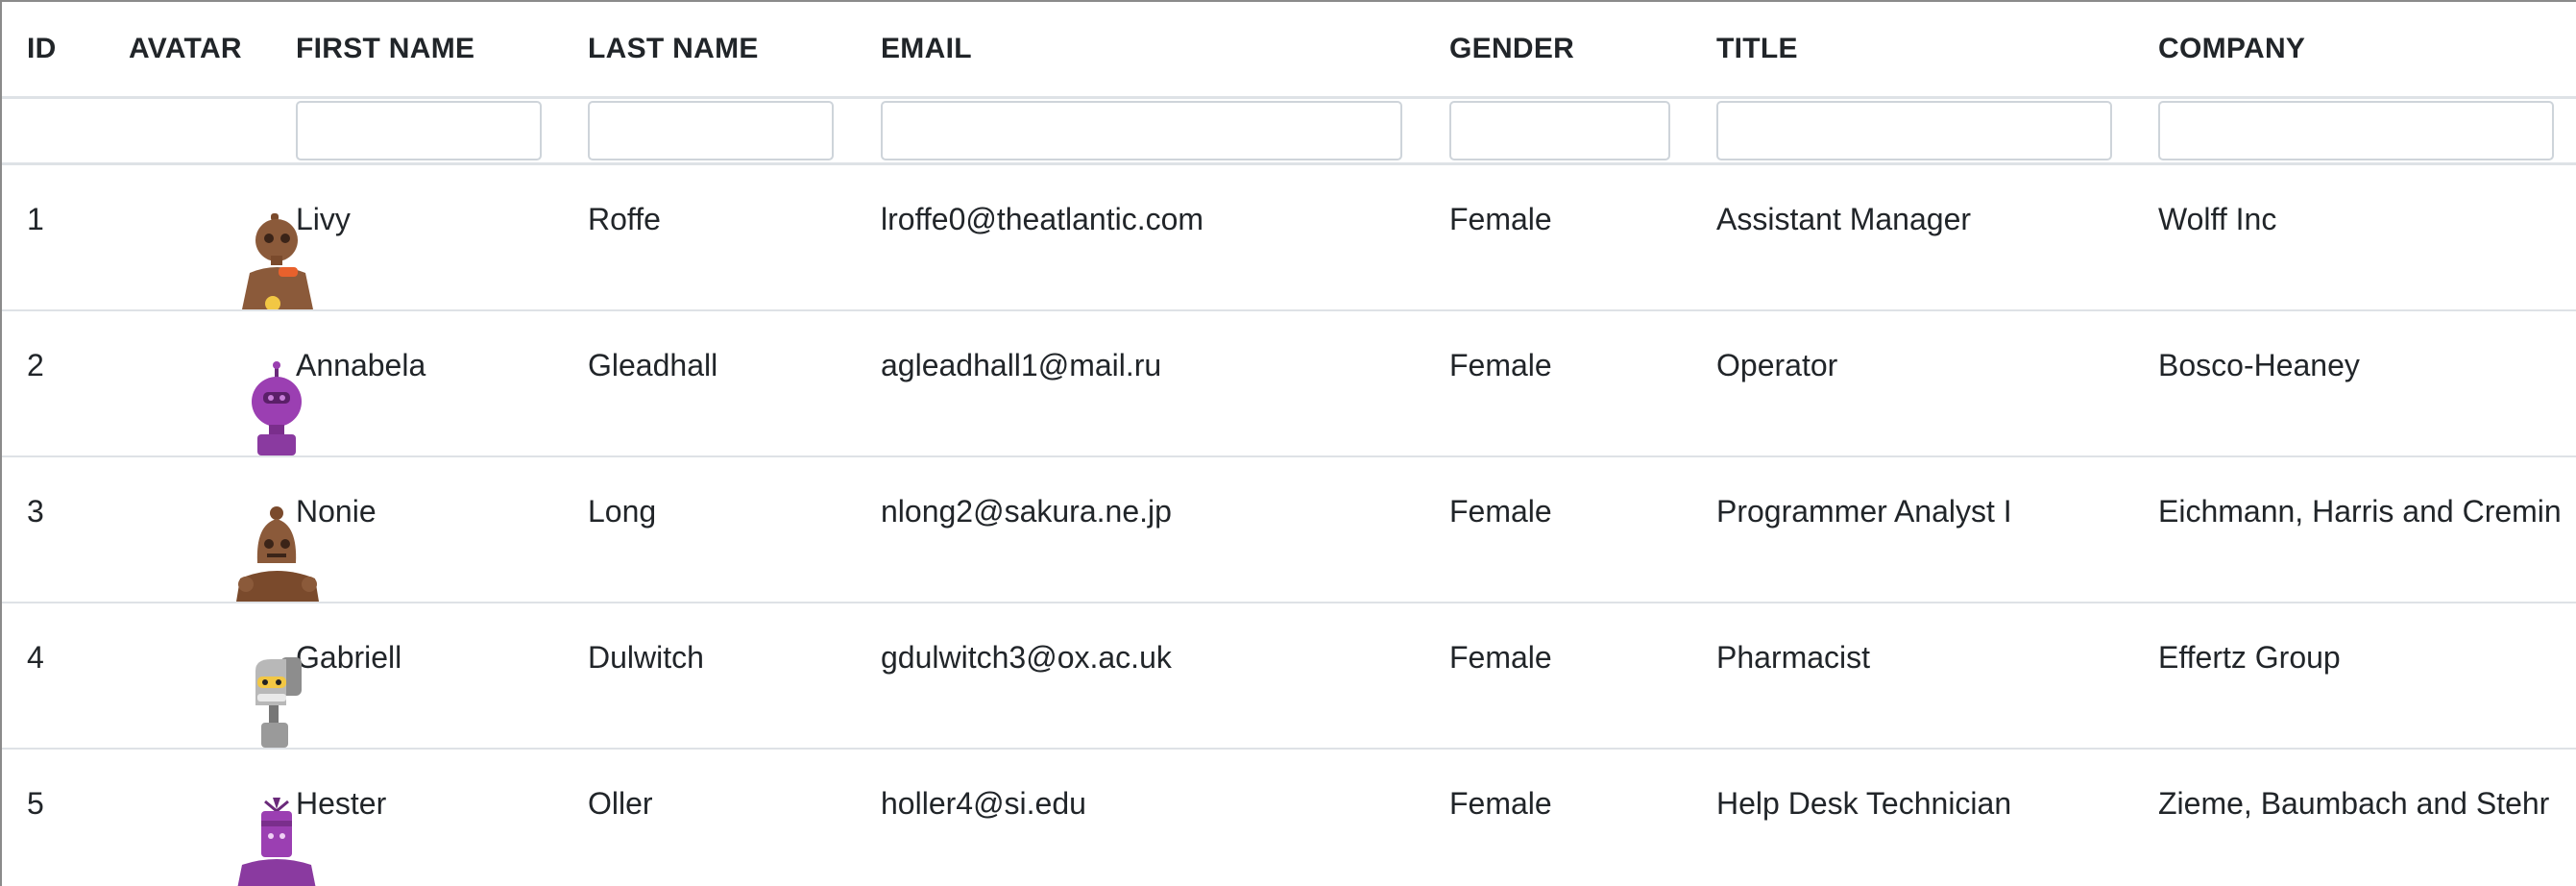  Describe the element at coordinates (53, 237) in the screenshot. I see `cell-id: 1` at that location.